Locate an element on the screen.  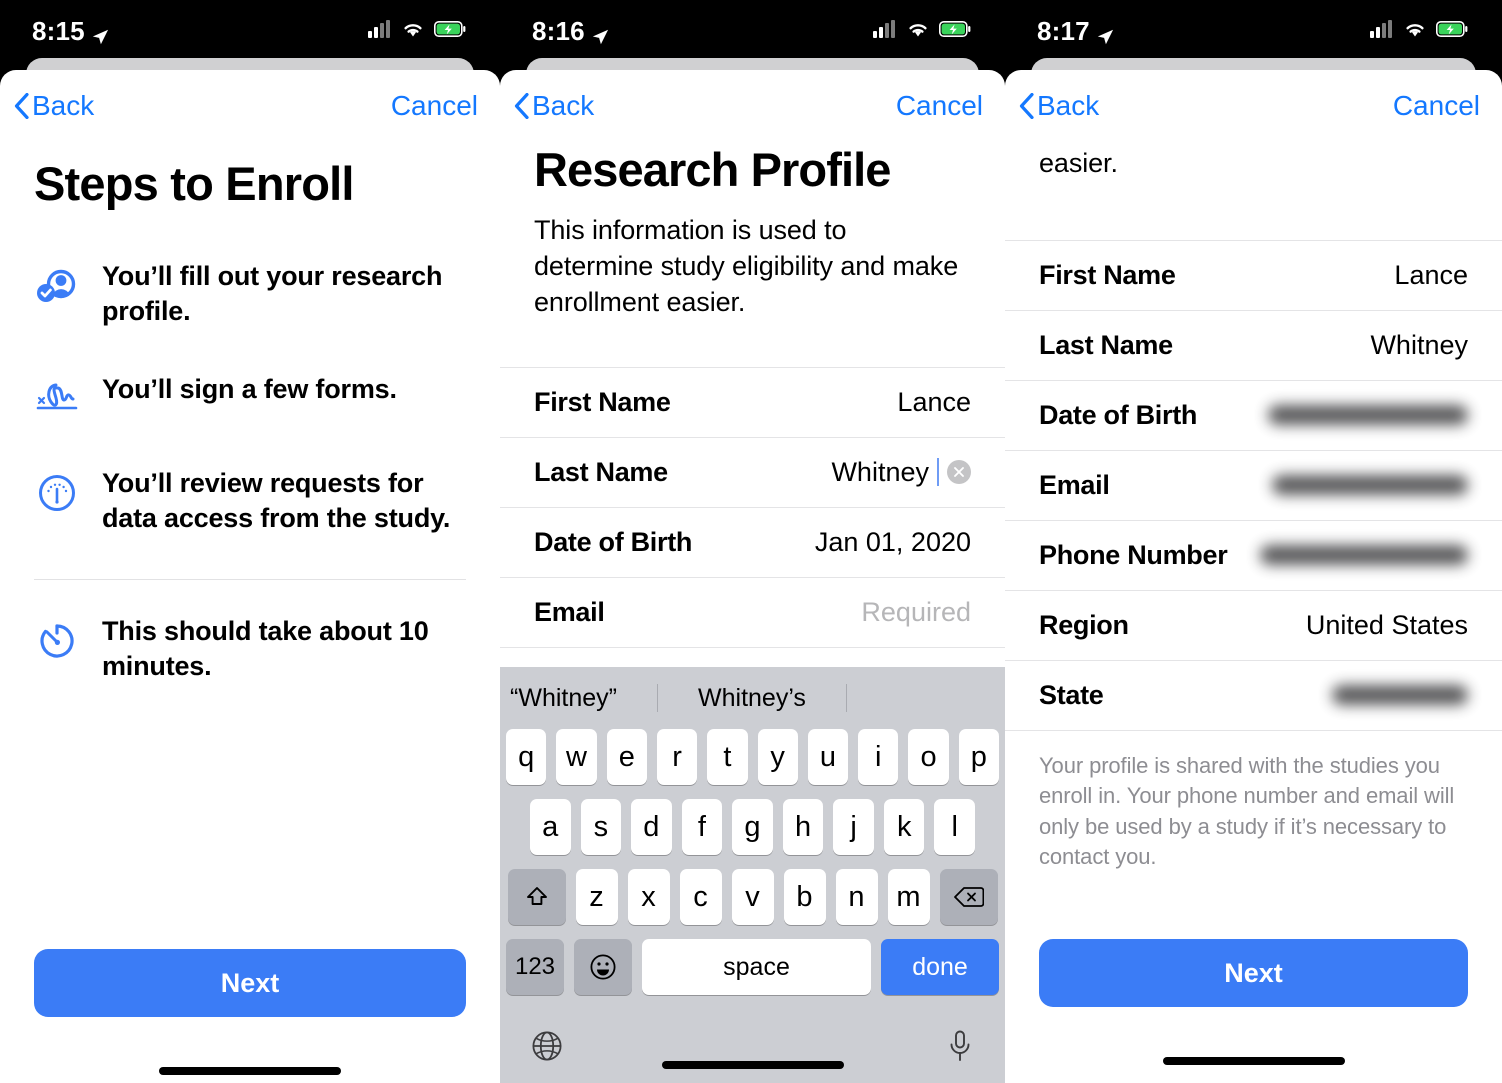
status-time: 8:17 is located at coordinates (1063, 30).